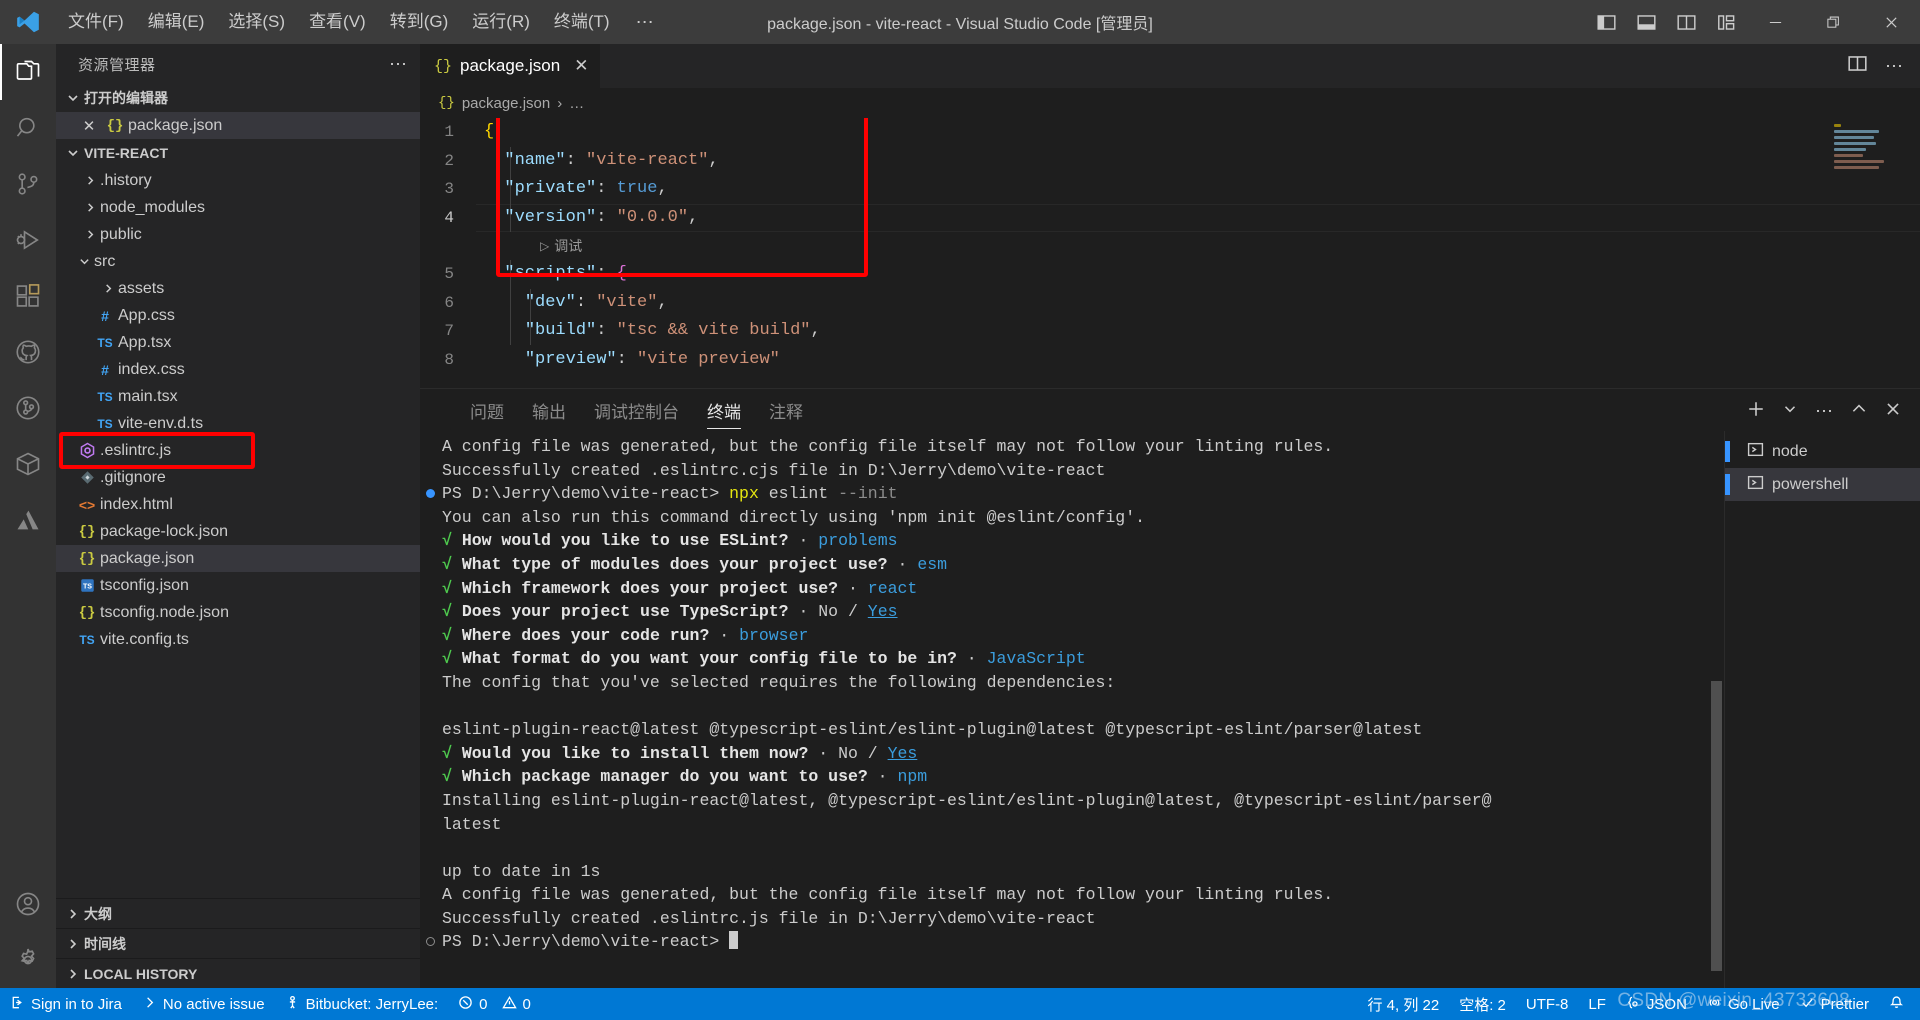 The image size is (1920, 1020). I want to click on tree-item-tsconfig-node-json: {} tsconfig.node.json, so click(238, 612).